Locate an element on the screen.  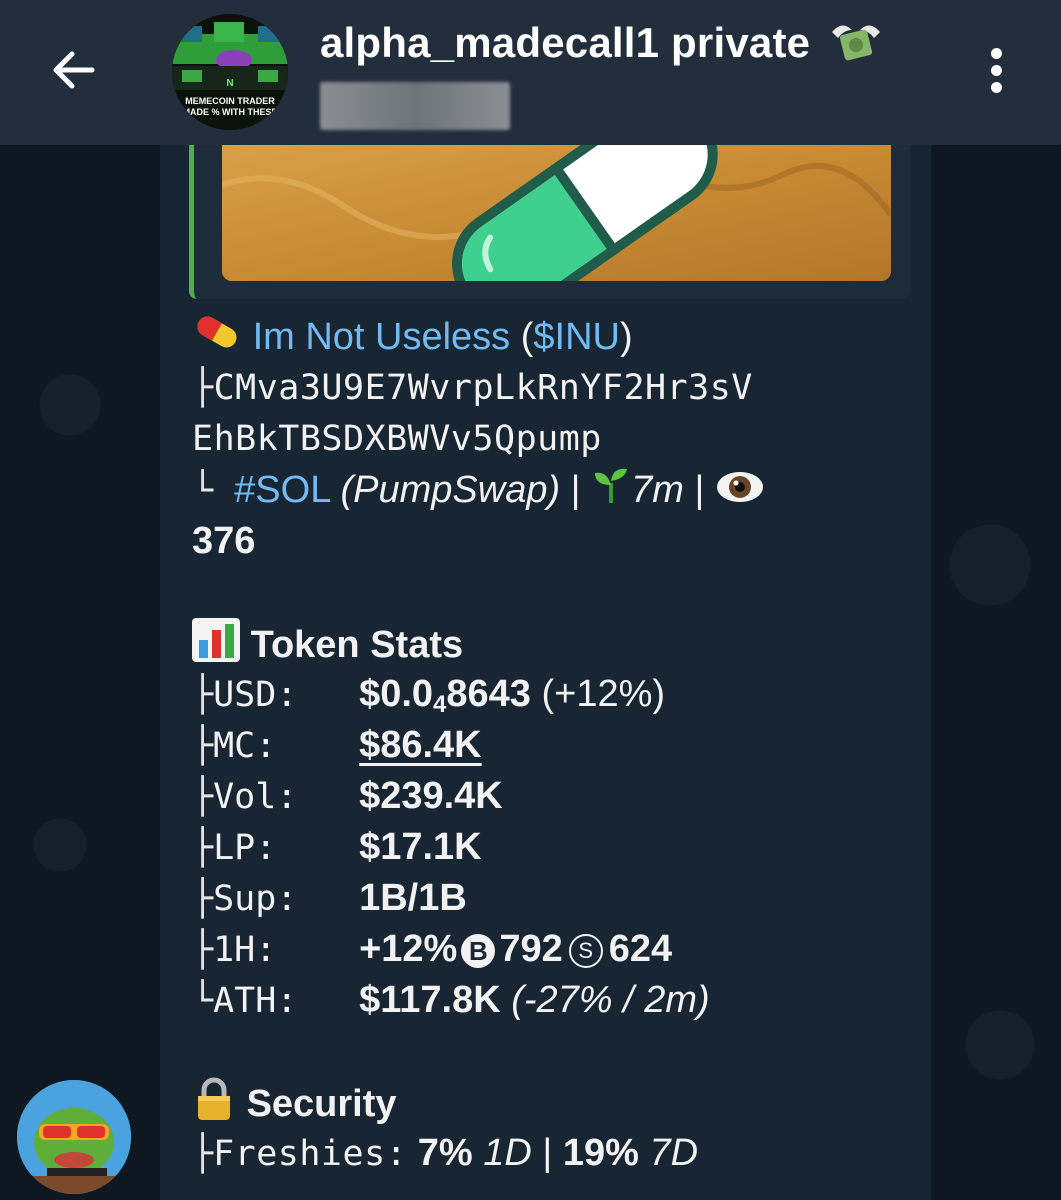
sup-label: Sup: is located at coordinates (255, 899).